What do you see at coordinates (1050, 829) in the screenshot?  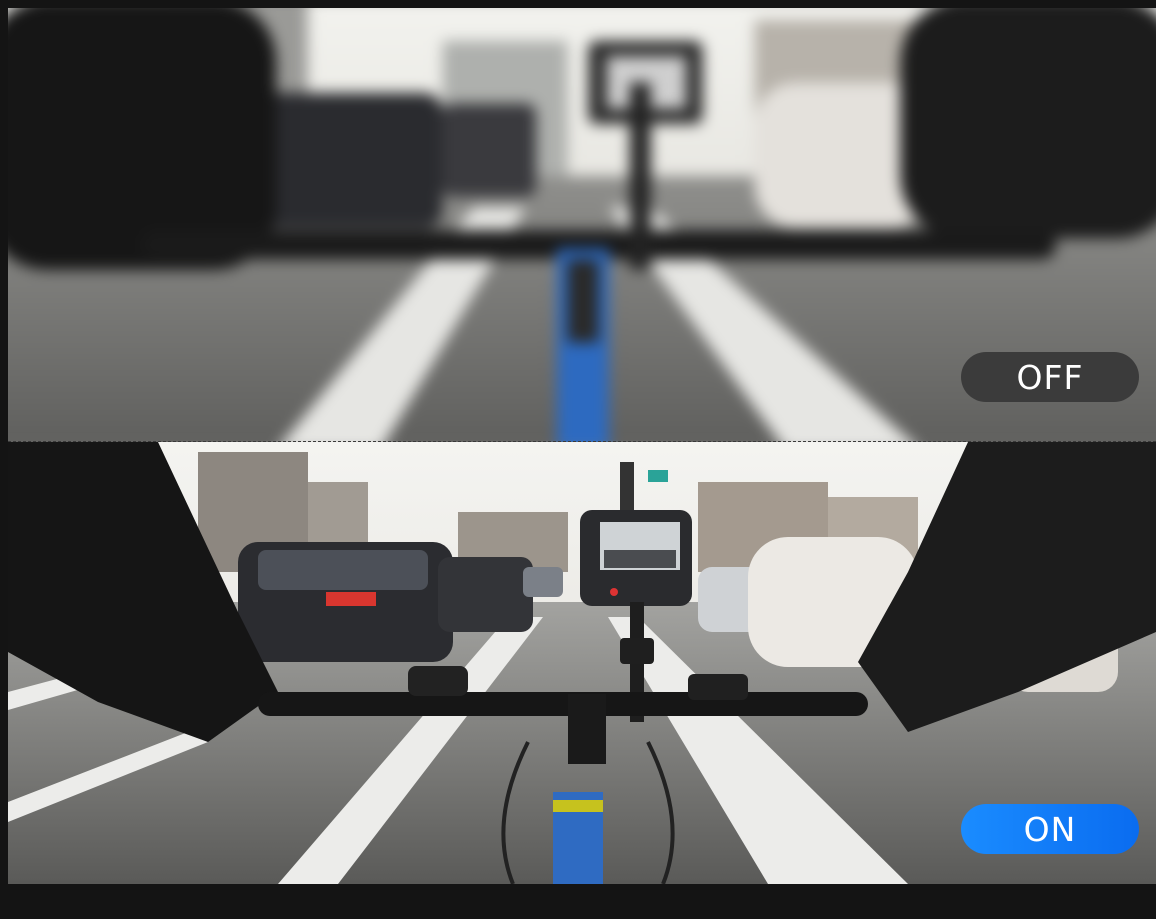 I see `stabilization-on-badge: ON` at bounding box center [1050, 829].